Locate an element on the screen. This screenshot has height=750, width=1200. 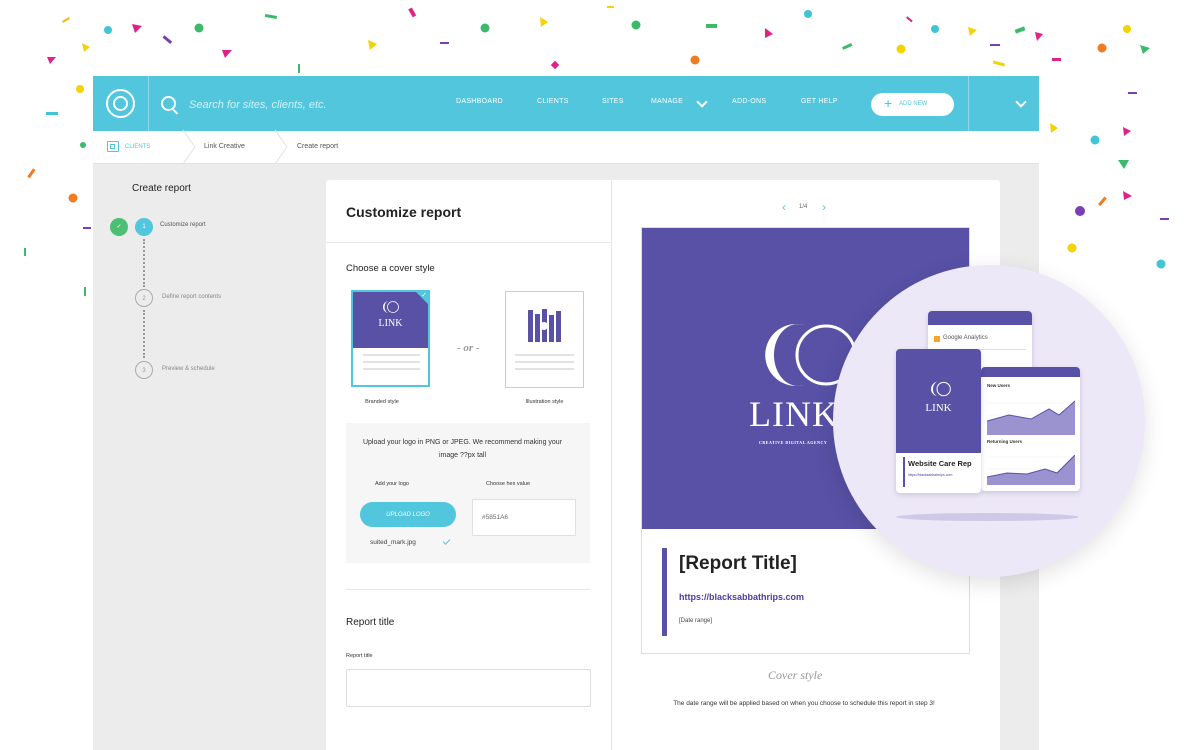
users-chart-card: New Users Returning Users is located at coordinates (1030, 429).